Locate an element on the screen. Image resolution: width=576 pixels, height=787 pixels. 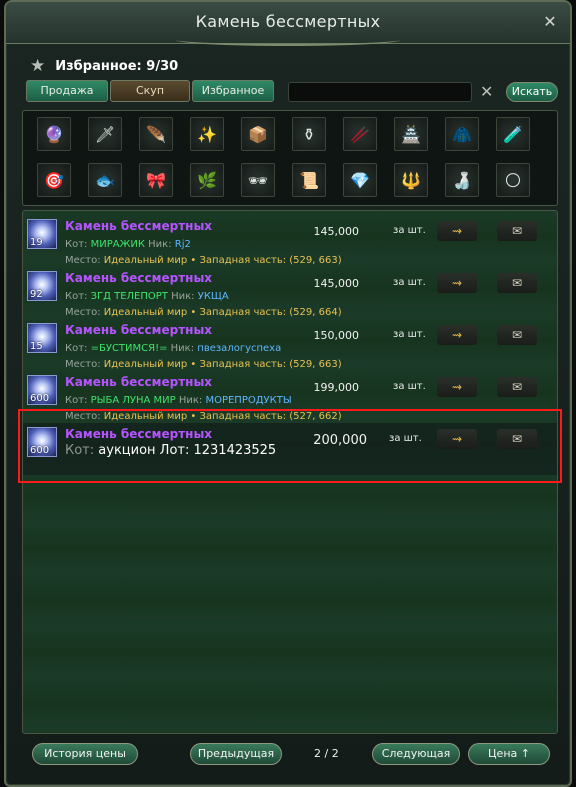
category-icon: 🏯 is located at coordinates (411, 134).